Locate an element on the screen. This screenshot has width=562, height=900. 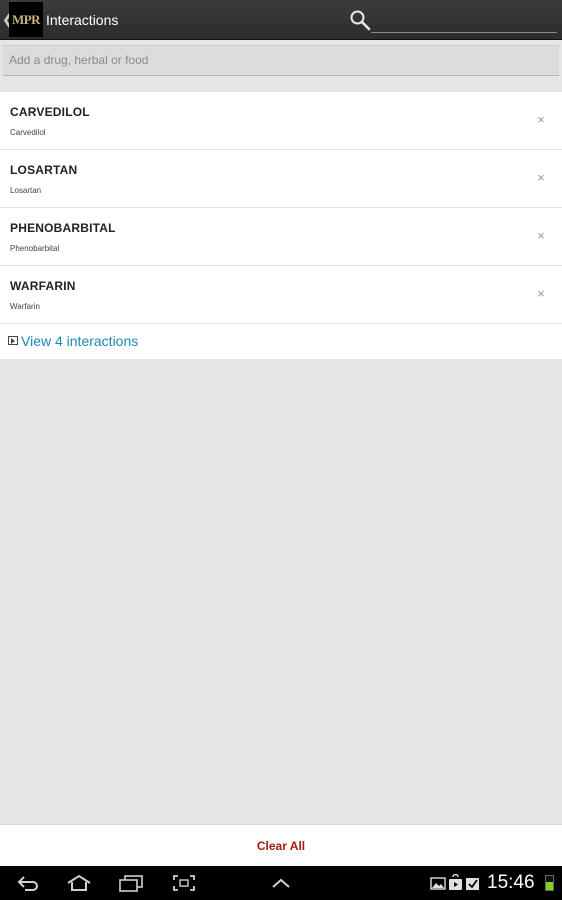
download-done-icon is located at coordinates (472, 884).